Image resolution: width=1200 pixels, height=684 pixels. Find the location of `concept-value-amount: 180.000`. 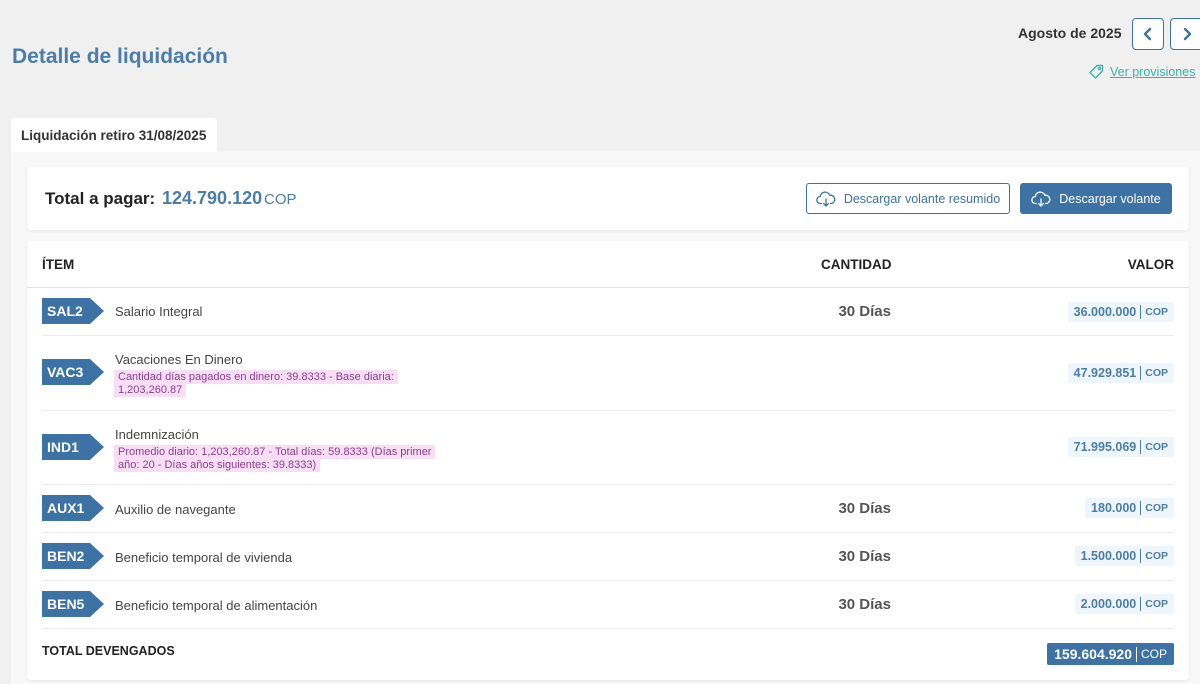

concept-value-amount: 180.000 is located at coordinates (1114, 508).